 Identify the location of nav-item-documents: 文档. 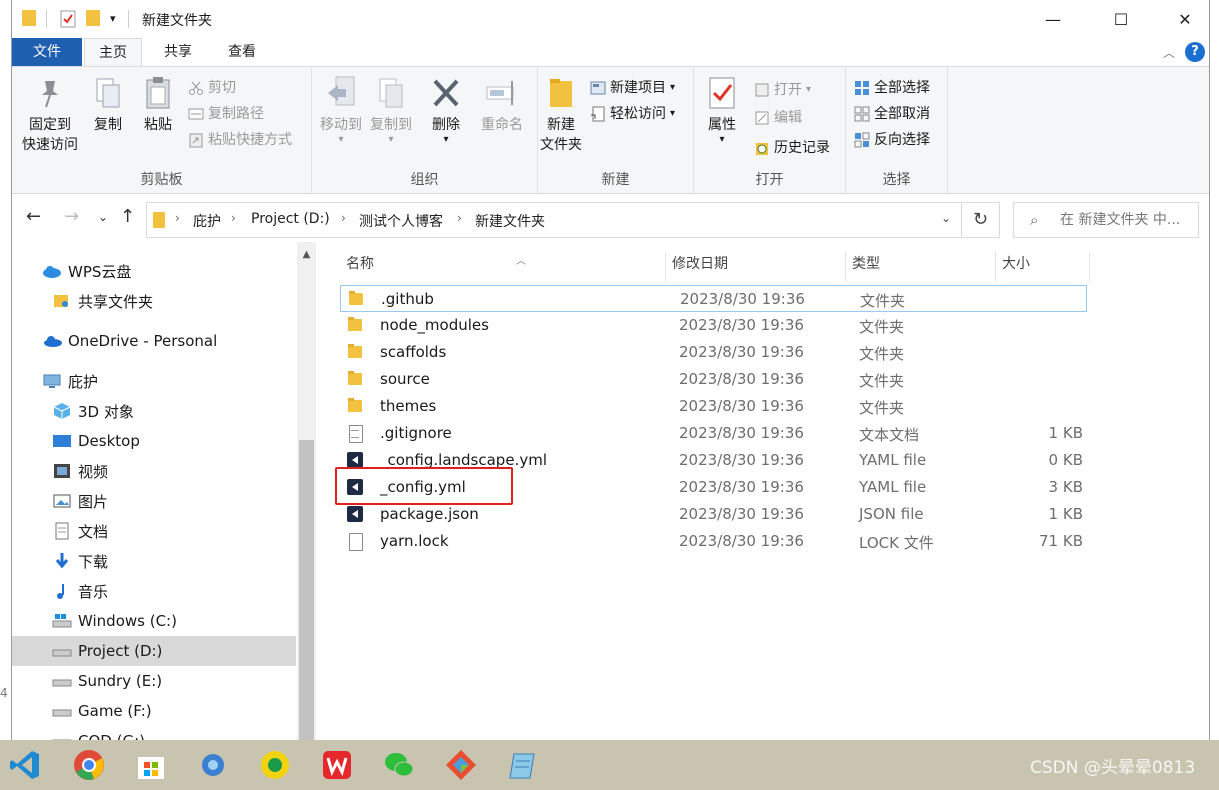
(154, 531).